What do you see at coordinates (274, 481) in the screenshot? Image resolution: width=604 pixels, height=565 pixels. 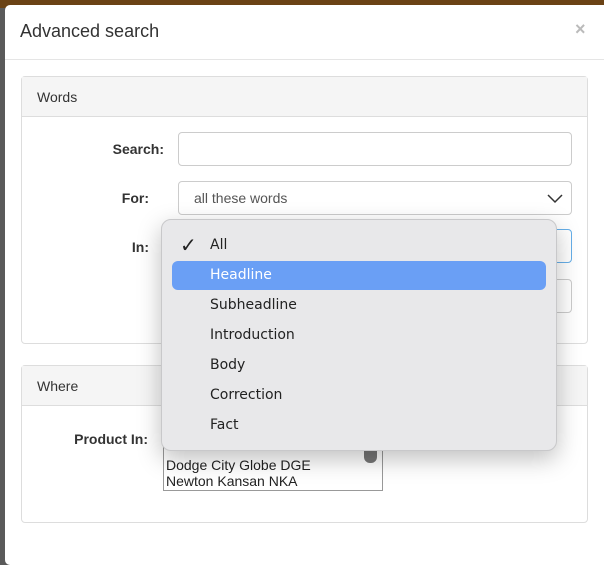 I see `list-item: Newton Kansan NKA` at bounding box center [274, 481].